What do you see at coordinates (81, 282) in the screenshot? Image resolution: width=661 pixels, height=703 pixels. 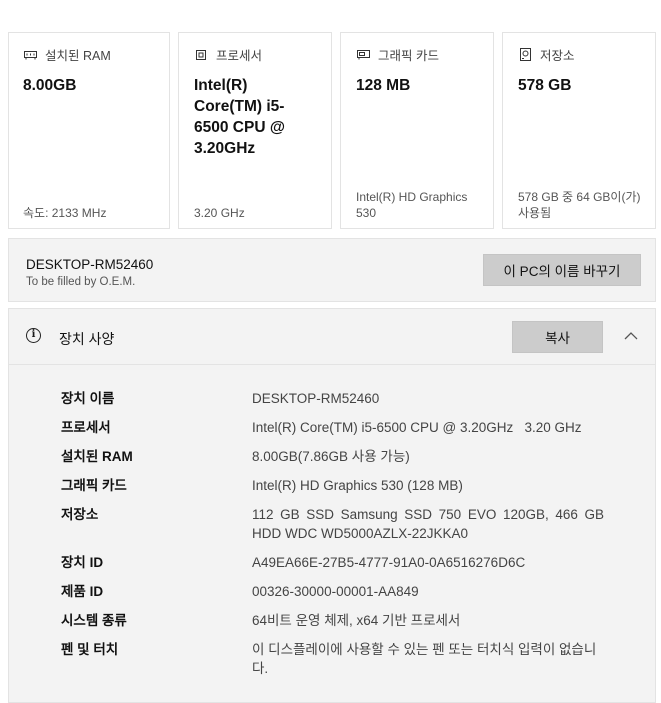 I see `pc-oem: To be filled by O.E.M.` at bounding box center [81, 282].